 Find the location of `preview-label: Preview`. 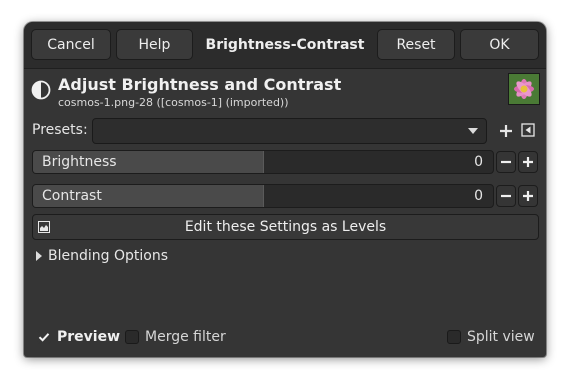

preview-label: Preview is located at coordinates (89, 337).